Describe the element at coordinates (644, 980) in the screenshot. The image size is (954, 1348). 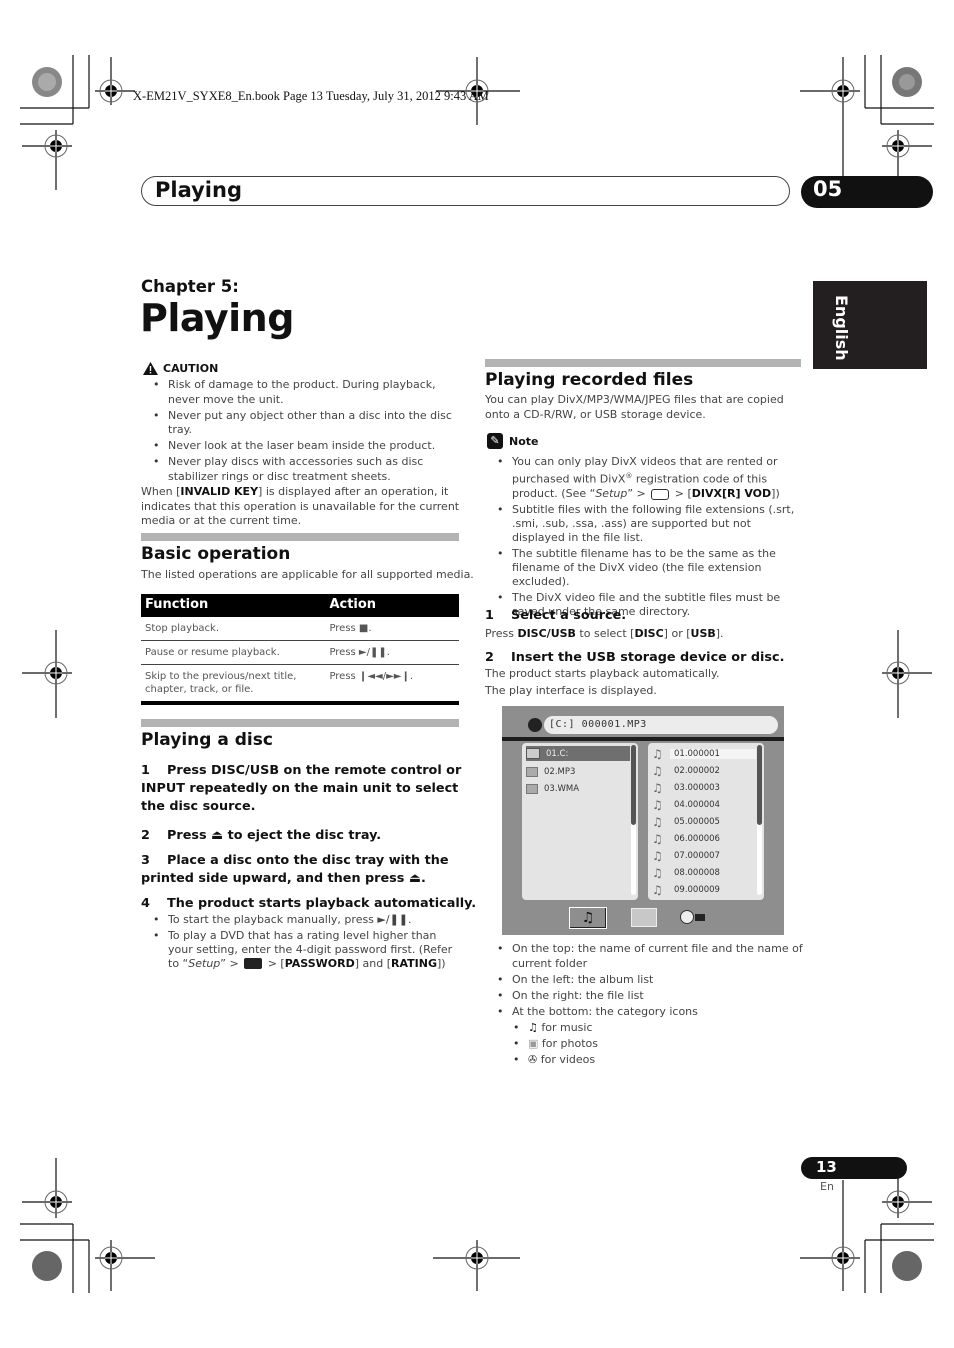
I see `legend-item: On the left: the album list` at that location.